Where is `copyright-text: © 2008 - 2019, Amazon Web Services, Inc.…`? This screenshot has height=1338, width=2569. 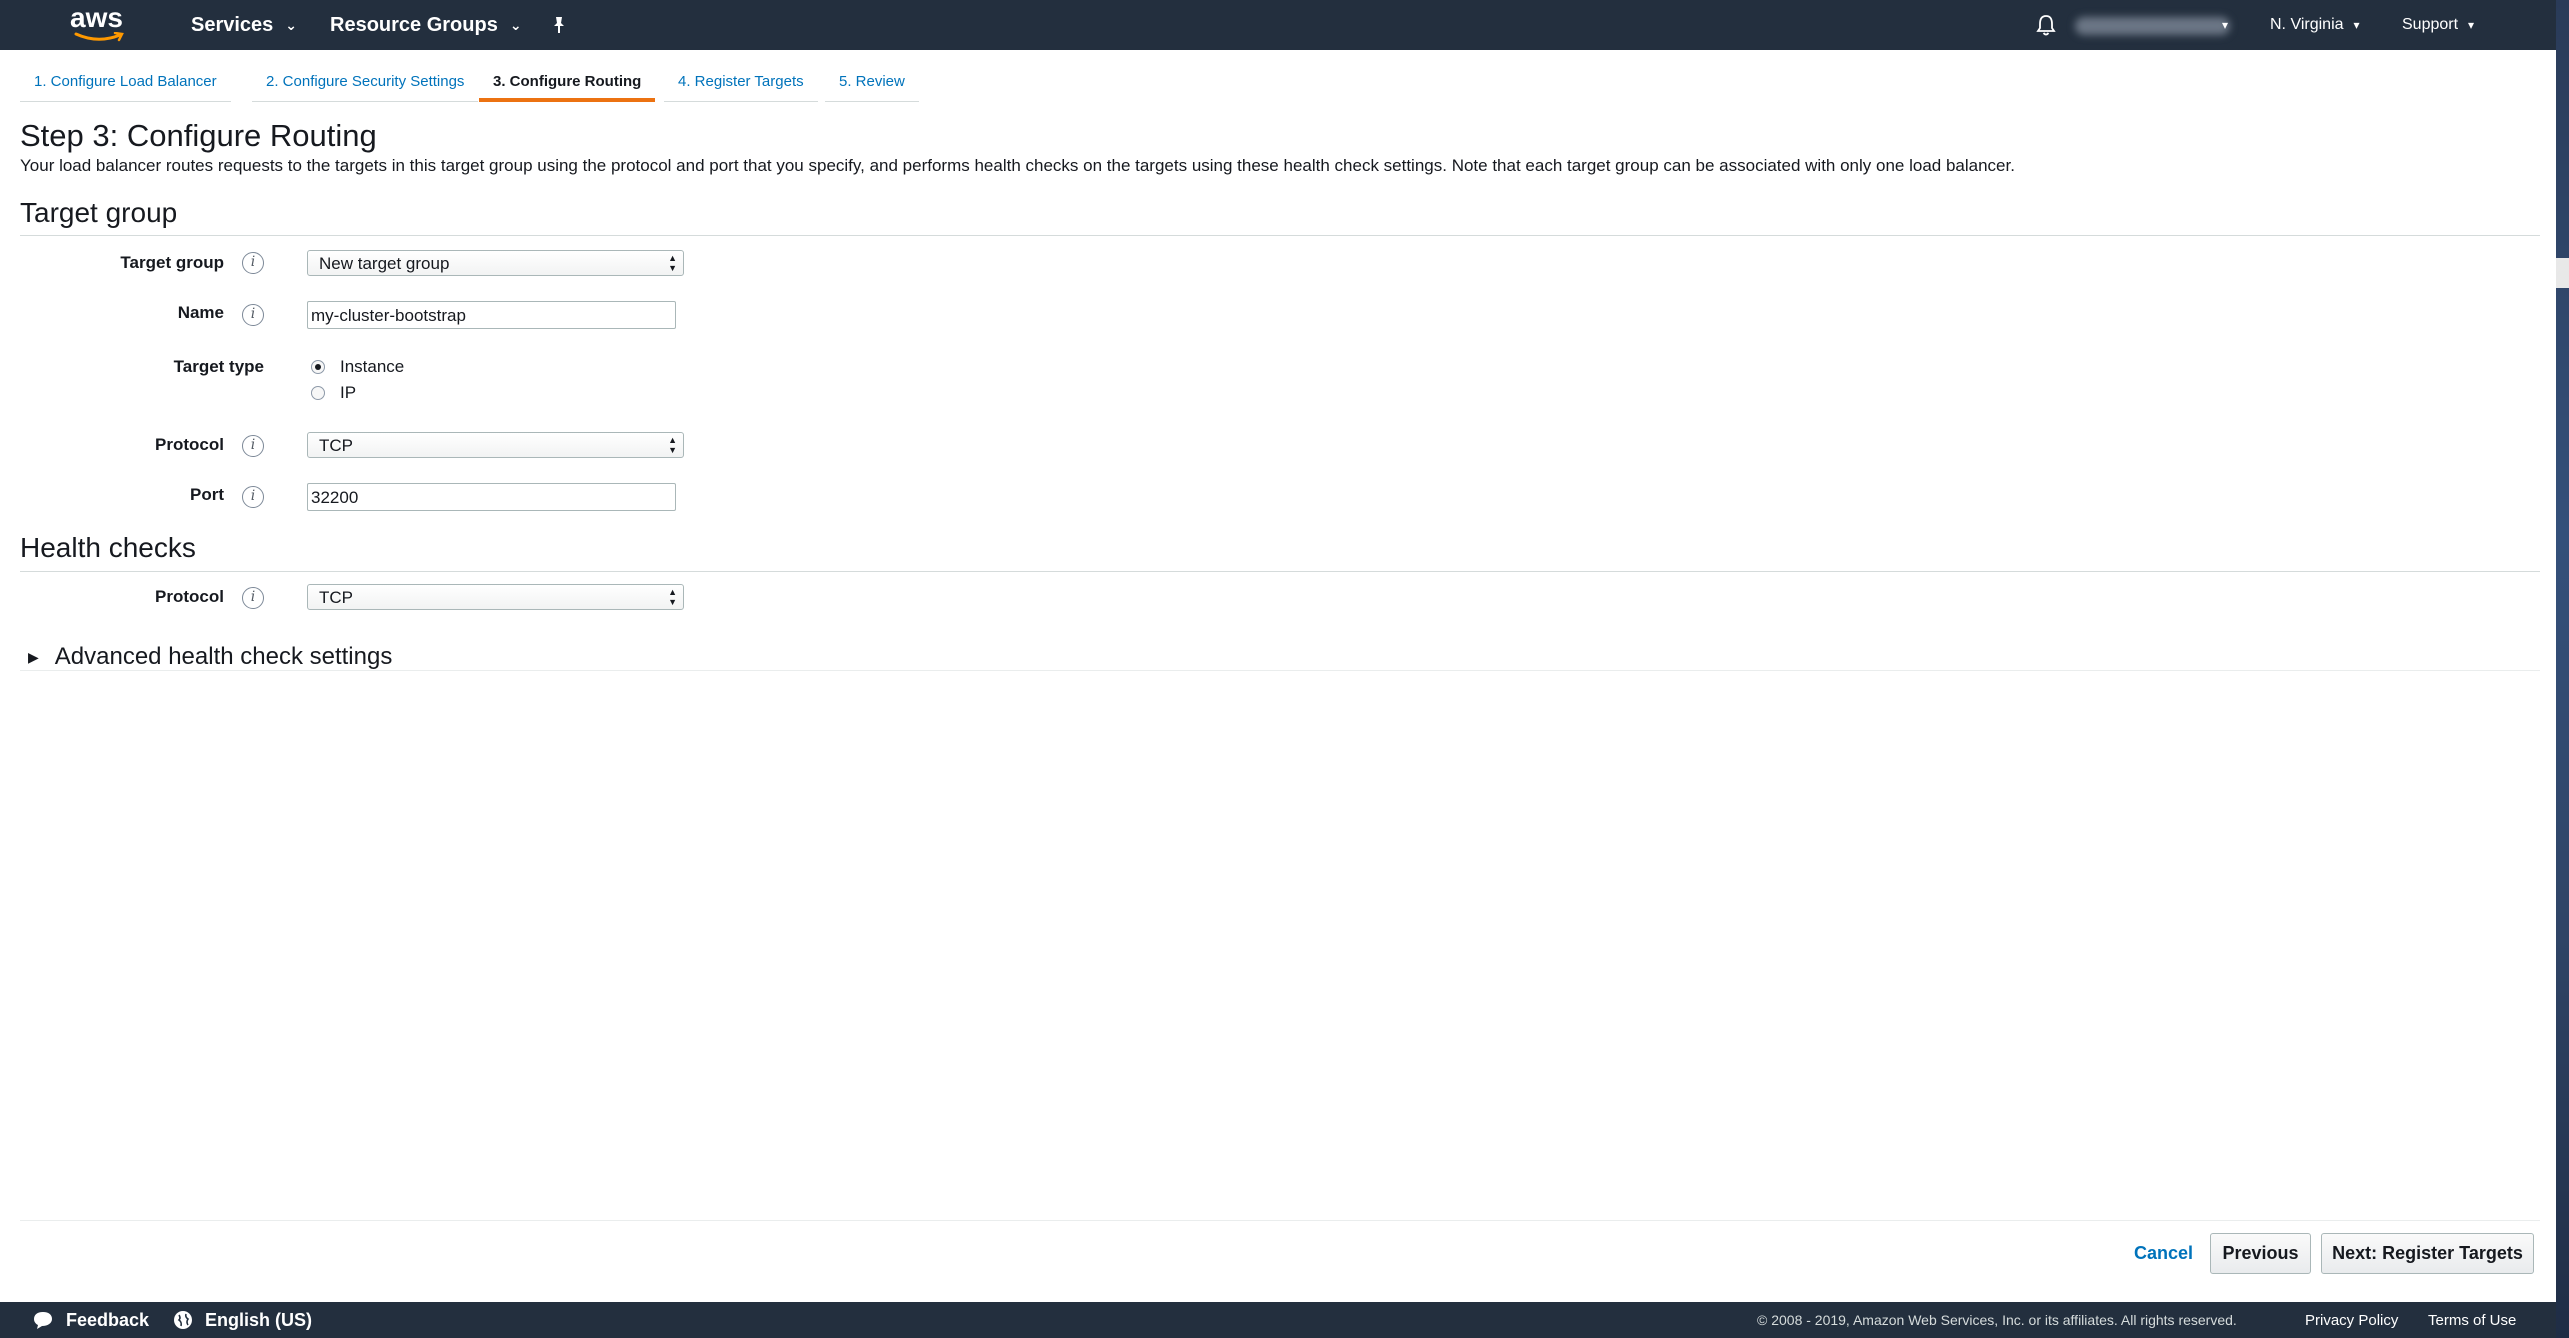 copyright-text: © 2008 - 2019, Amazon Web Services, Inc.… is located at coordinates (1997, 1320).